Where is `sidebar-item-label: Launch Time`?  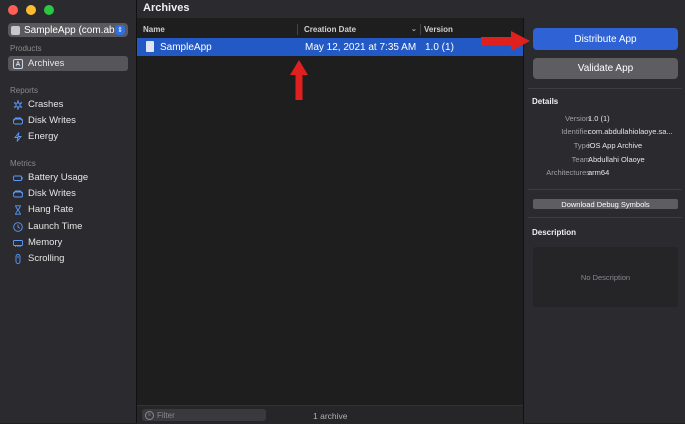
sidebar-item-label: Launch Time is located at coordinates (55, 226).